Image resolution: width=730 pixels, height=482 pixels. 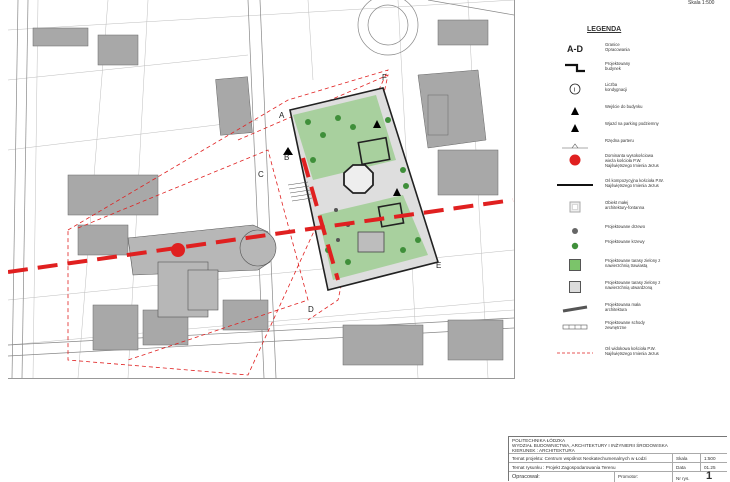 I want to click on point-label-e: E, so click(x=438, y=265).